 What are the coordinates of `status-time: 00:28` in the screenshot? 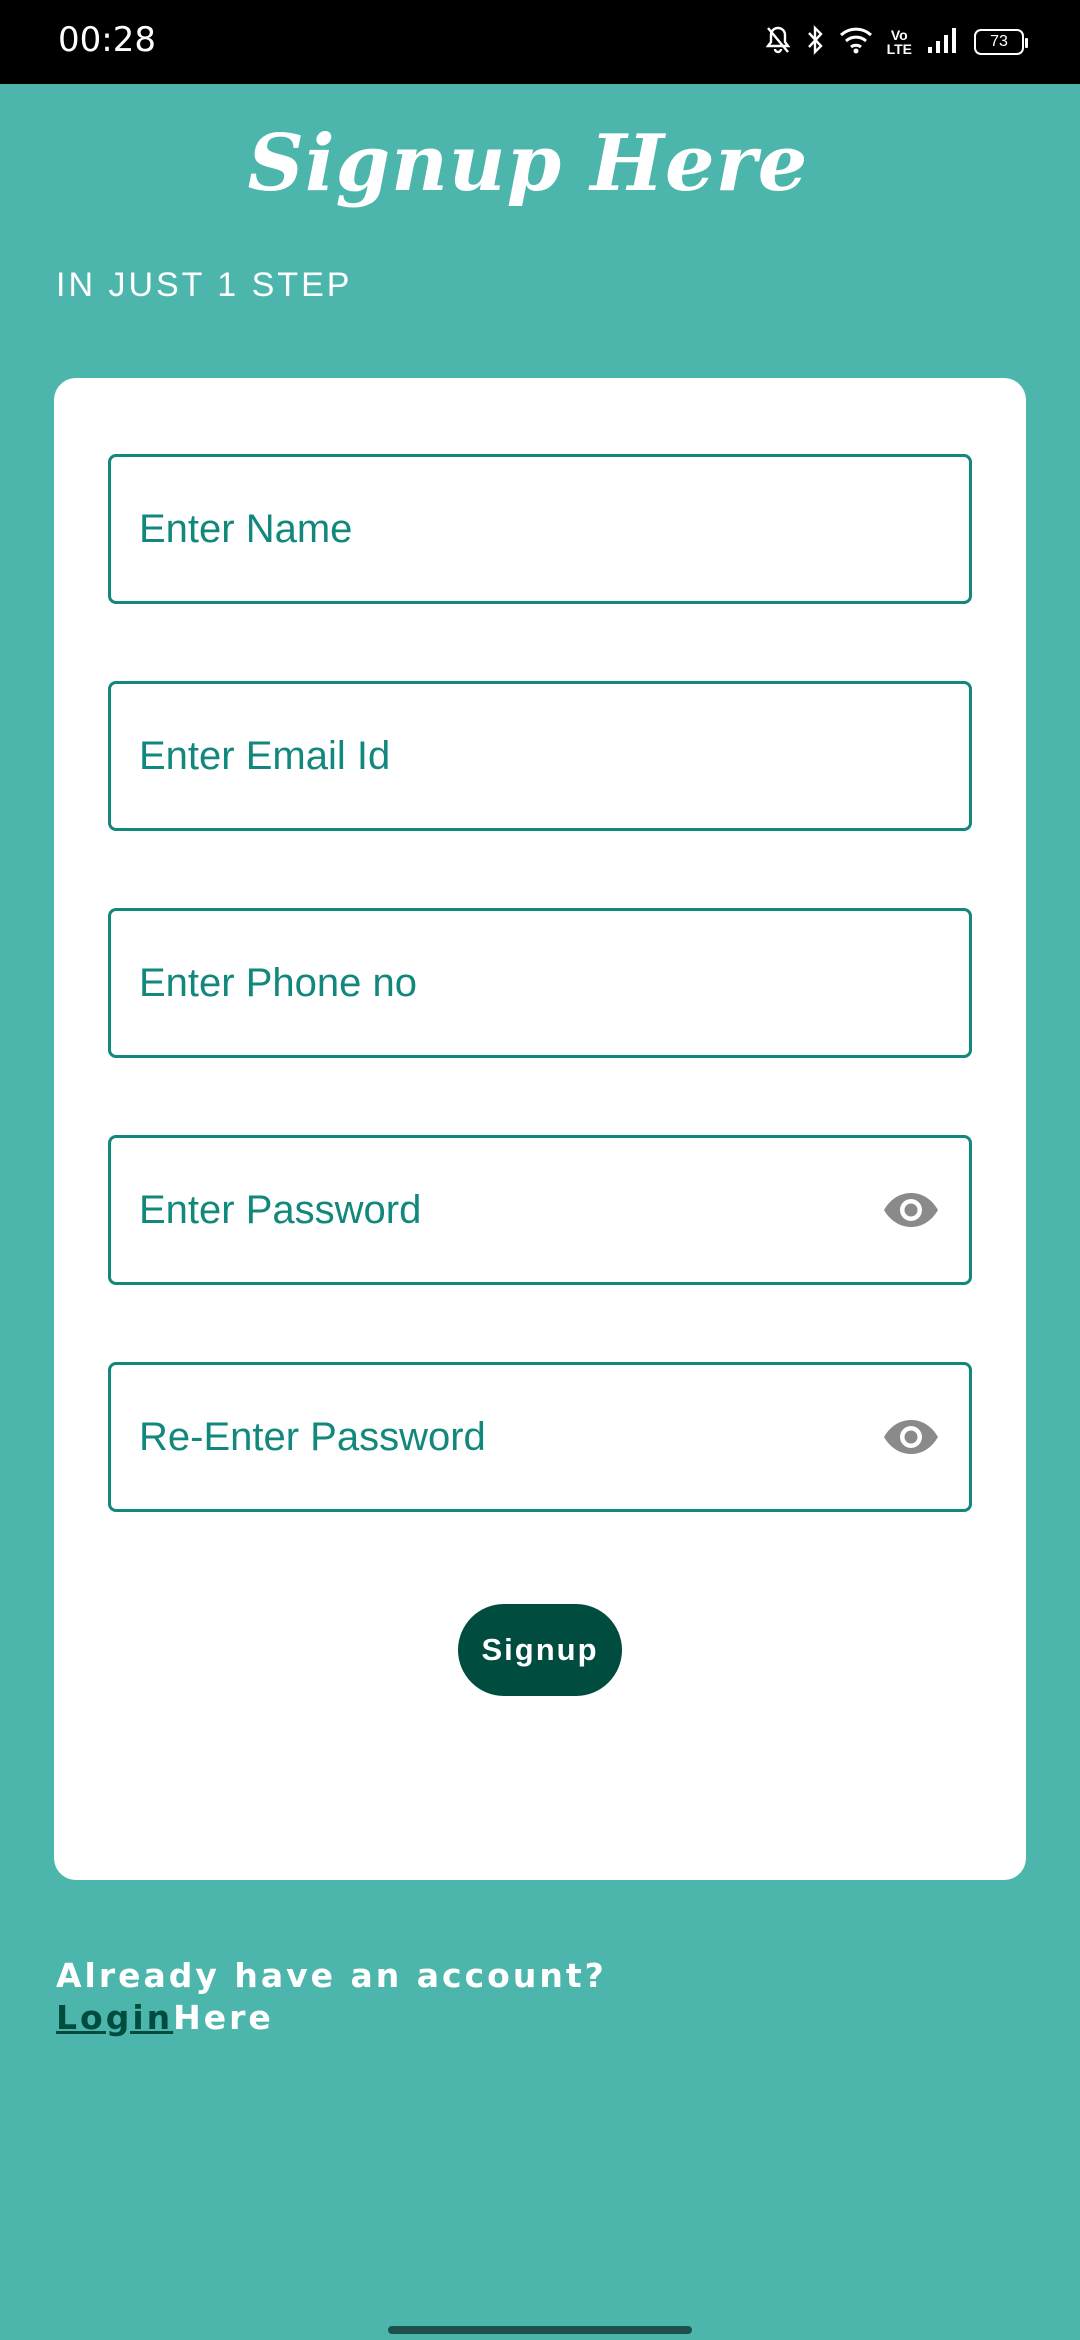 It's located at (107, 40).